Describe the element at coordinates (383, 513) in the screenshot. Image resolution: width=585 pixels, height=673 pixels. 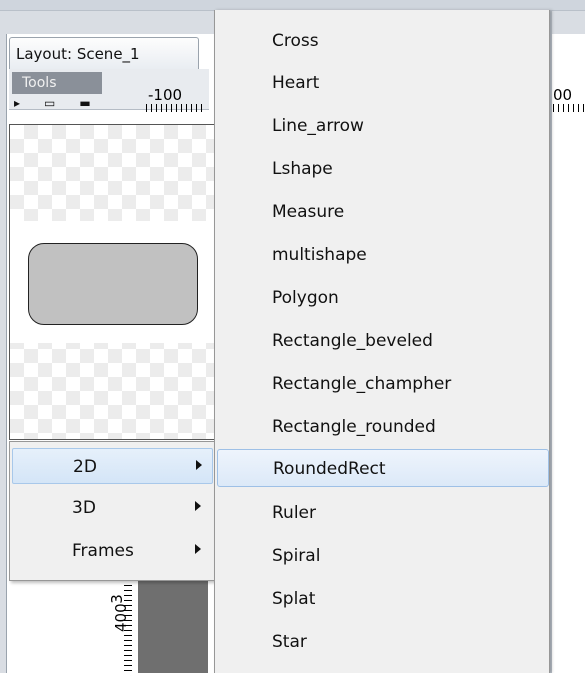
I see `menu-item-ruler: Ruler` at that location.